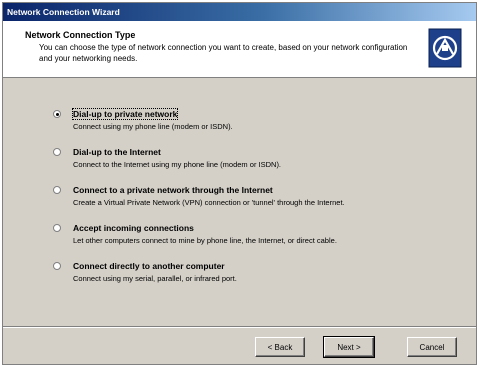 The height and width of the screenshot is (368, 481). Describe the element at coordinates (57, 228) in the screenshot. I see `radio-accept-incoming` at that location.